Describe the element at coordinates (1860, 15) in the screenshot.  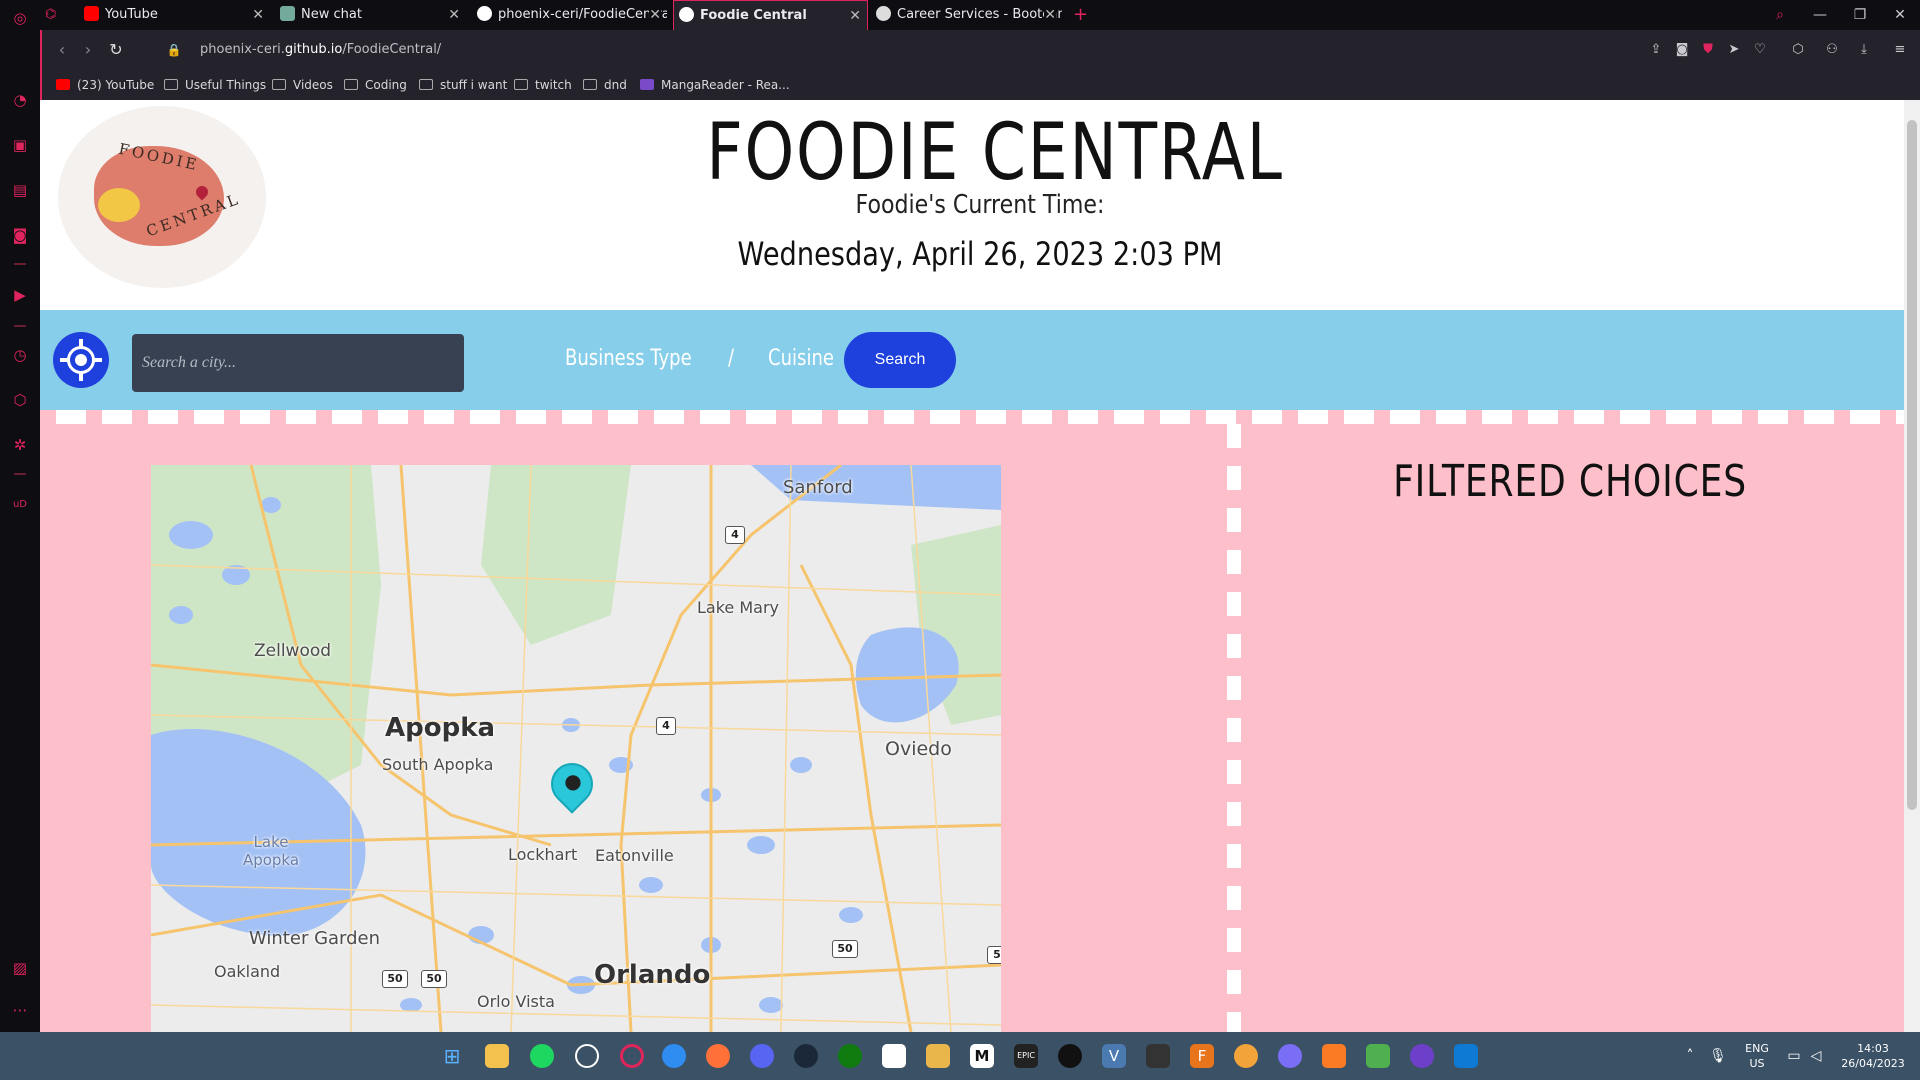
I see `restore-icon: ❐` at that location.